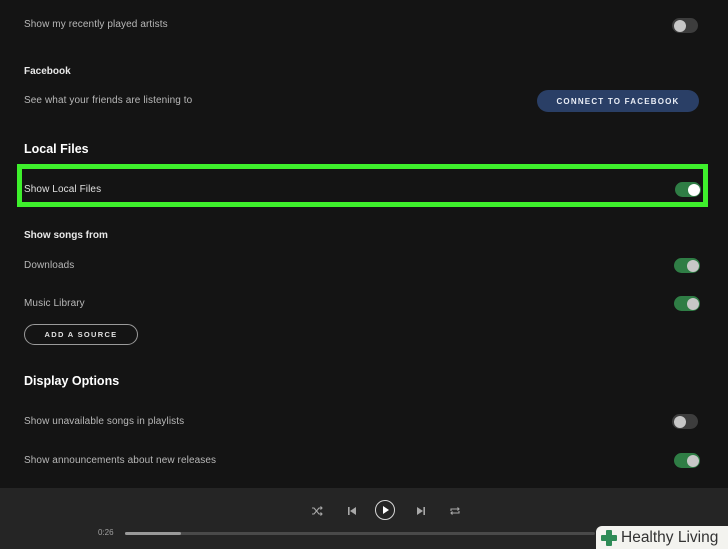 This screenshot has width=728, height=549. Describe the element at coordinates (609, 538) in the screenshot. I see `plus-icon` at that location.